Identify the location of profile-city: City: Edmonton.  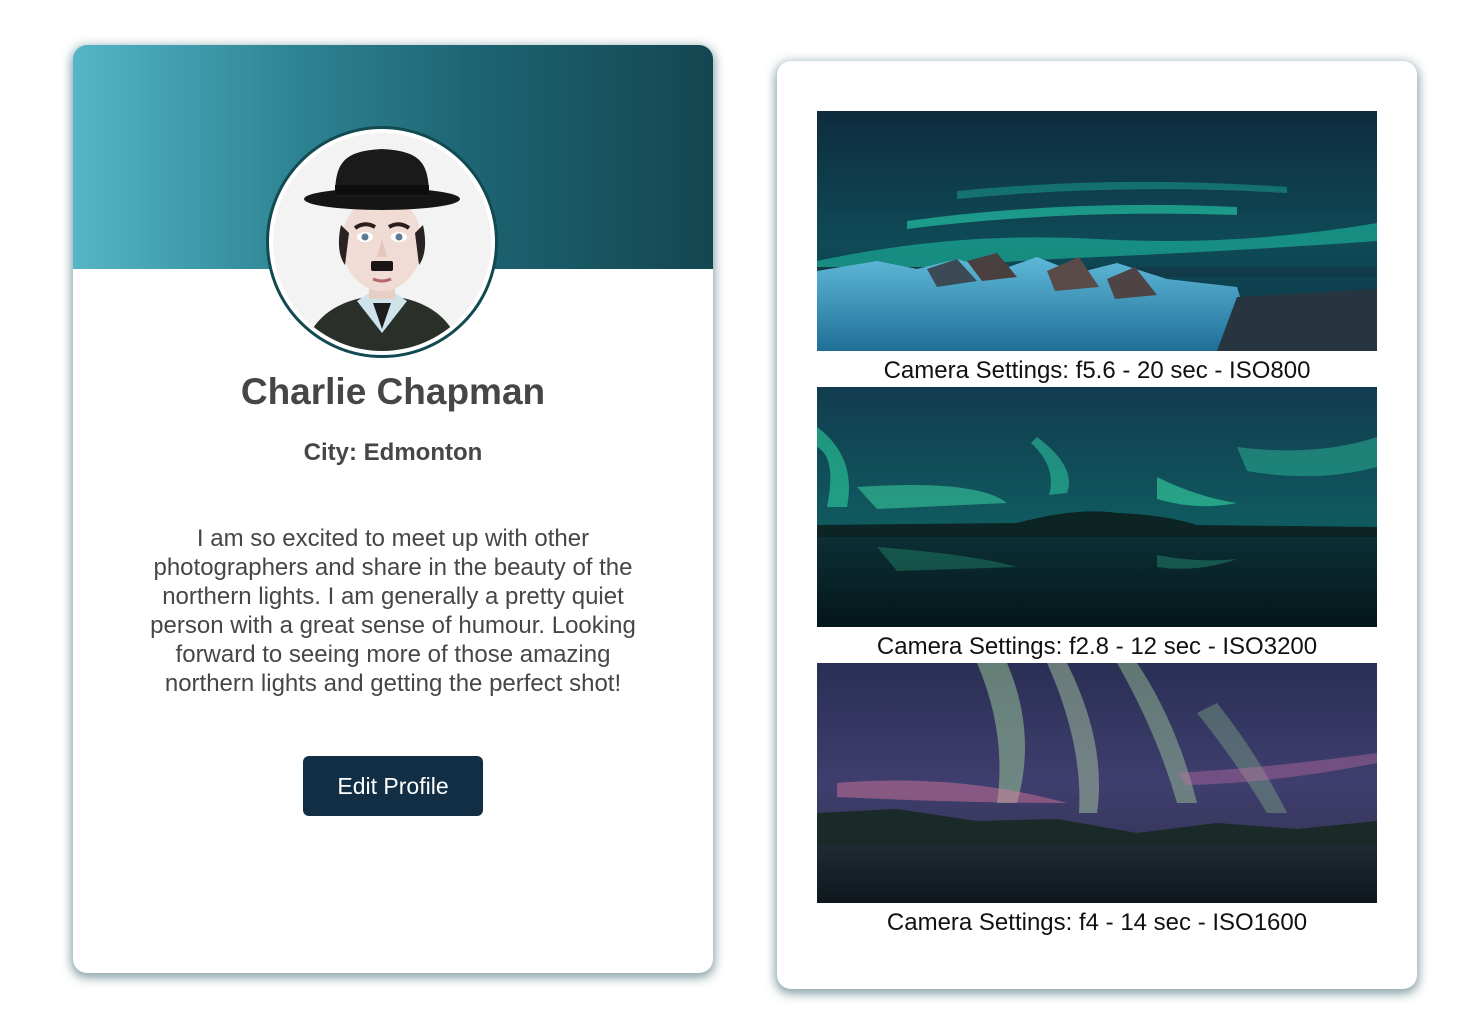
(393, 452).